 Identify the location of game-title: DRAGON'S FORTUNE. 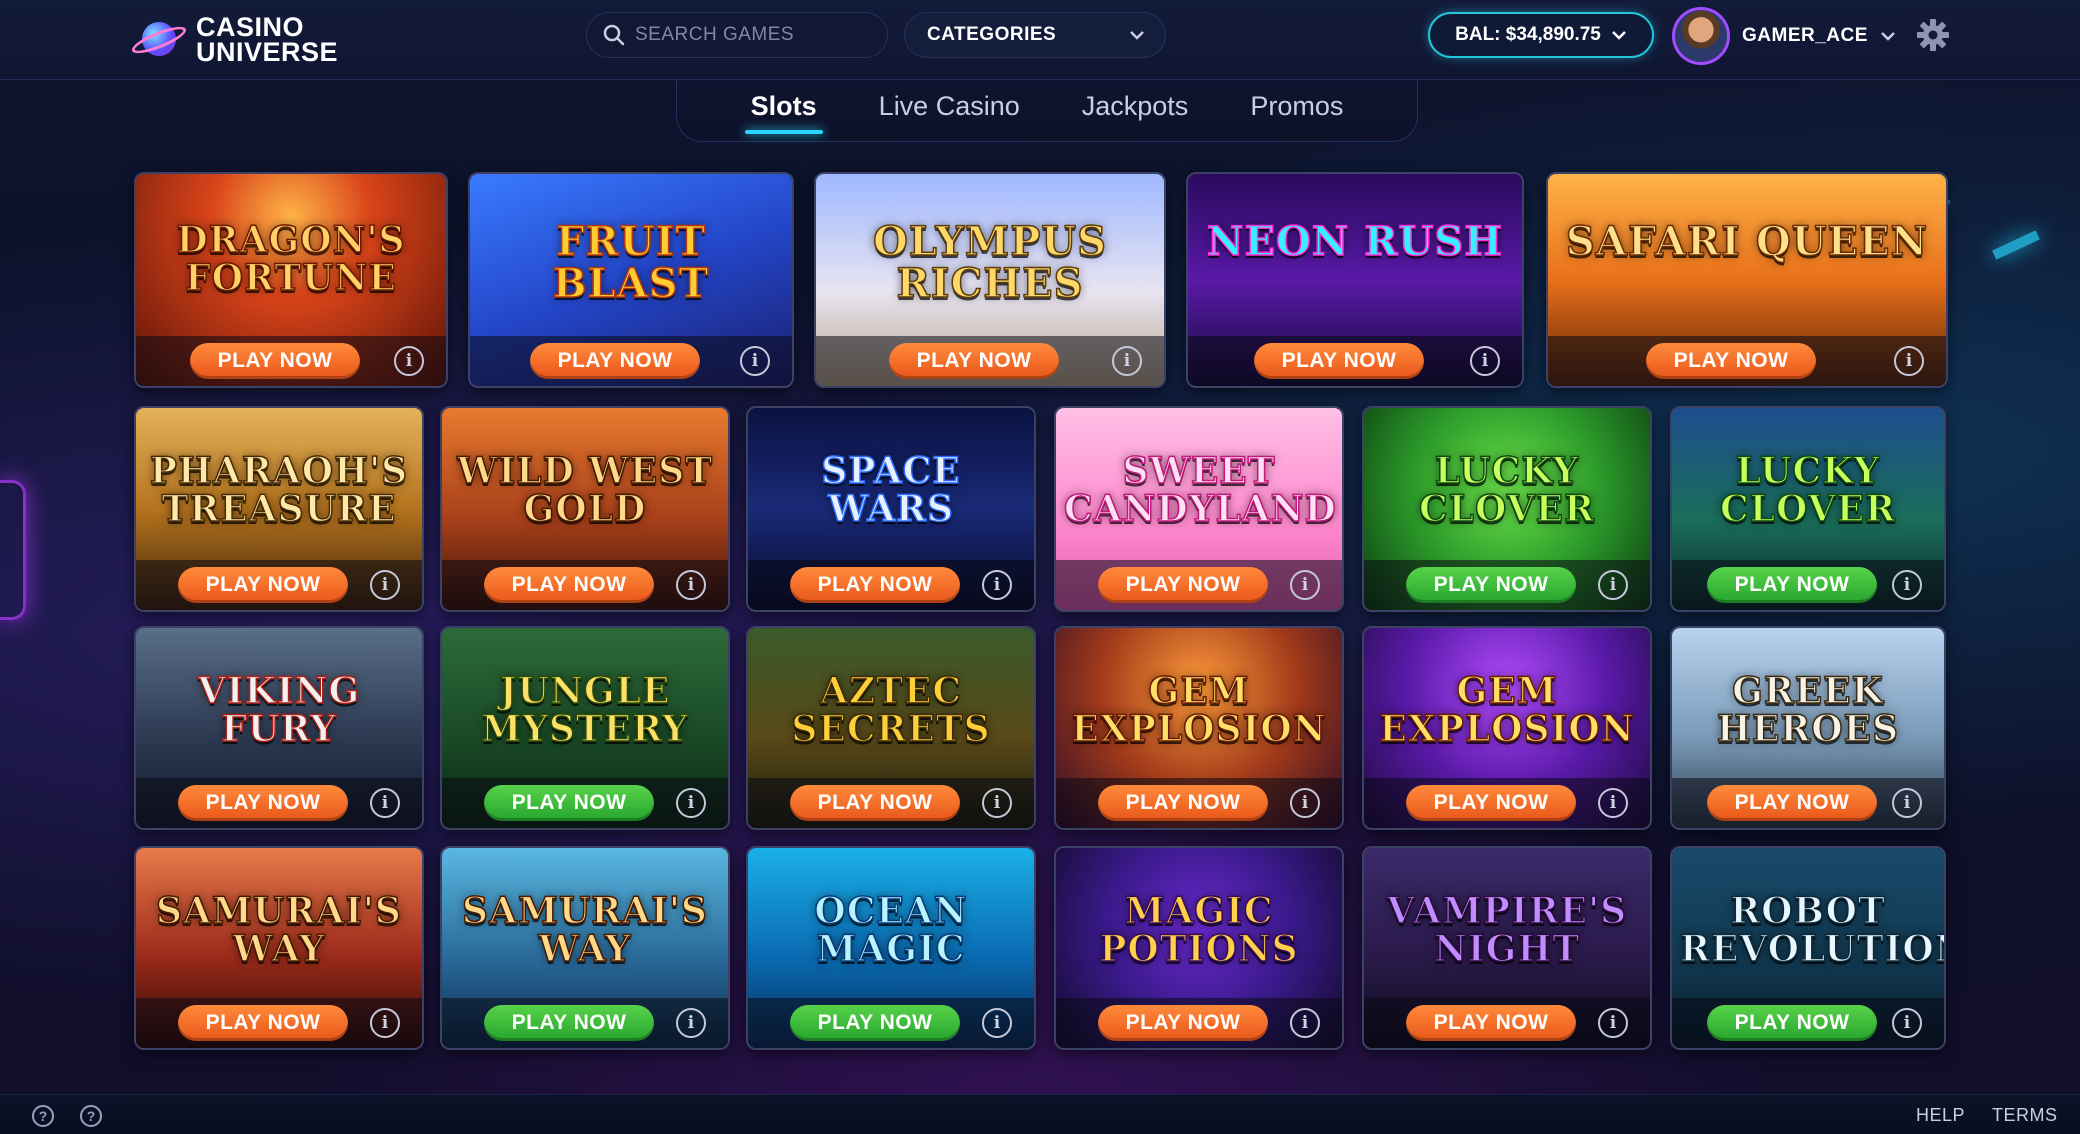
(291, 258).